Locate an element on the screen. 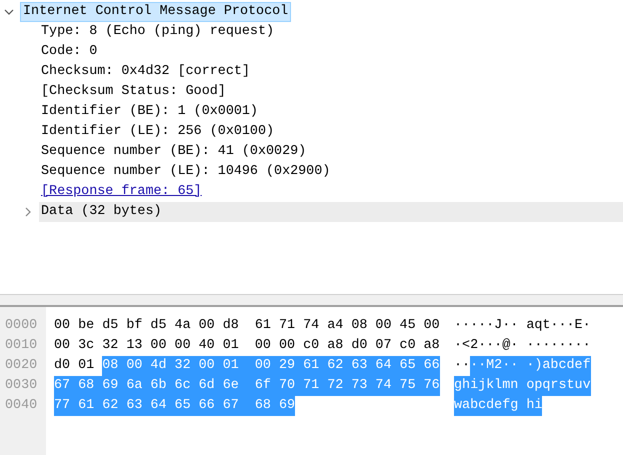 Image resolution: width=623 pixels, height=455 pixels. hex-bytes: d0 01 is located at coordinates (78, 366).